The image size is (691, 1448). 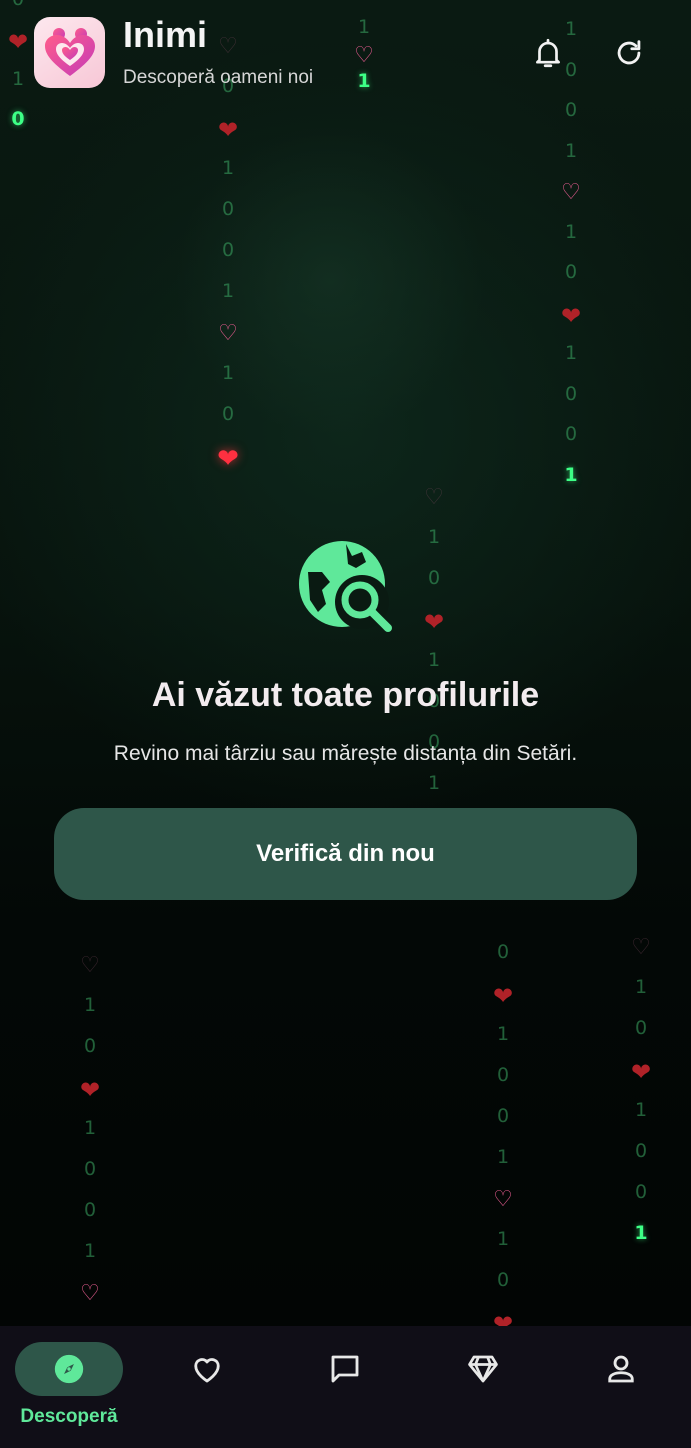 I want to click on refresh-icon, so click(x=629, y=52).